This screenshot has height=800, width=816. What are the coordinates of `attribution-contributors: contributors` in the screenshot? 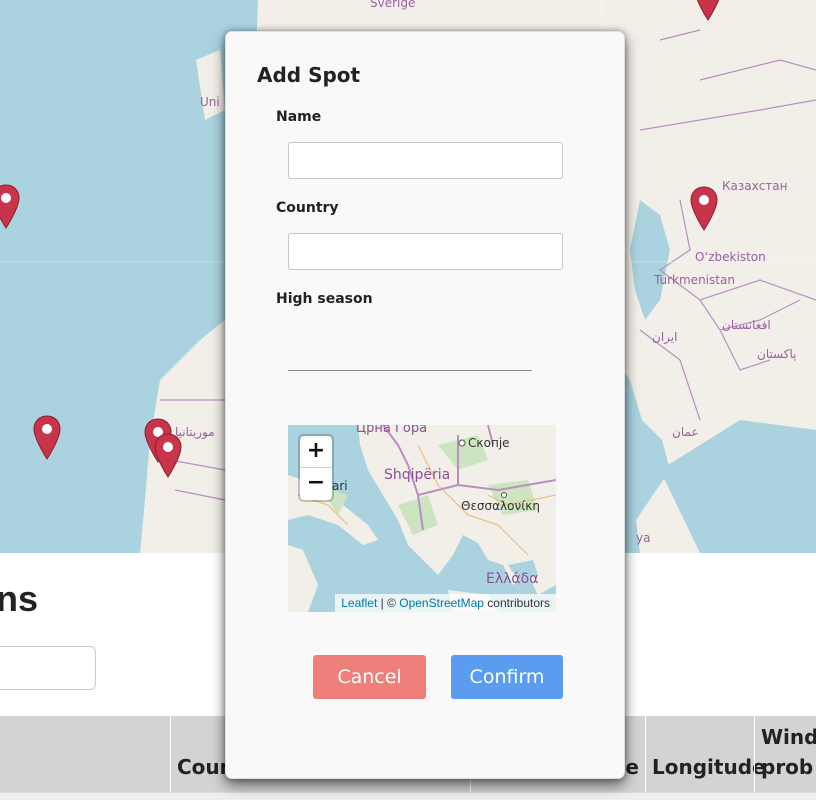 It's located at (516, 603).